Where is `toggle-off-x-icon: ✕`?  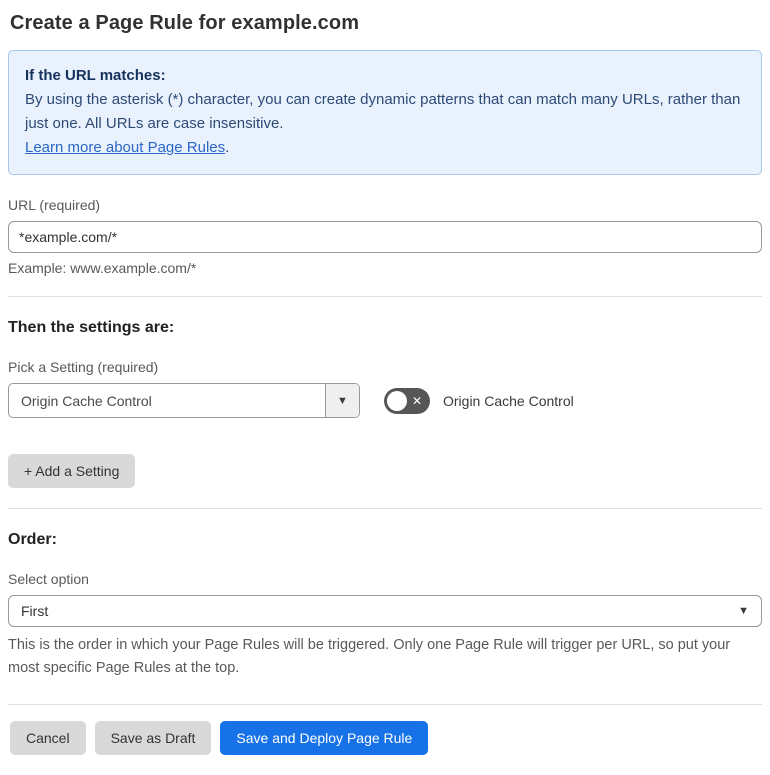 toggle-off-x-icon: ✕ is located at coordinates (416, 400).